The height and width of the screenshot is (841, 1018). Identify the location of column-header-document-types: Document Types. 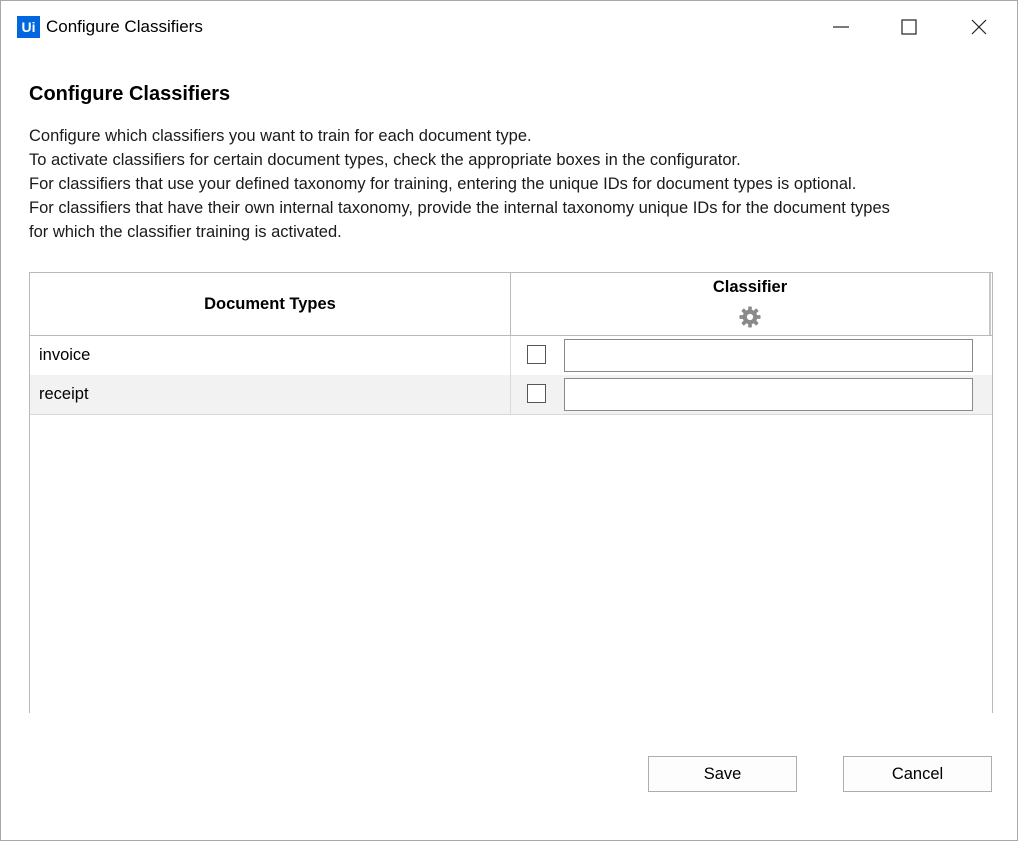
(270, 304).